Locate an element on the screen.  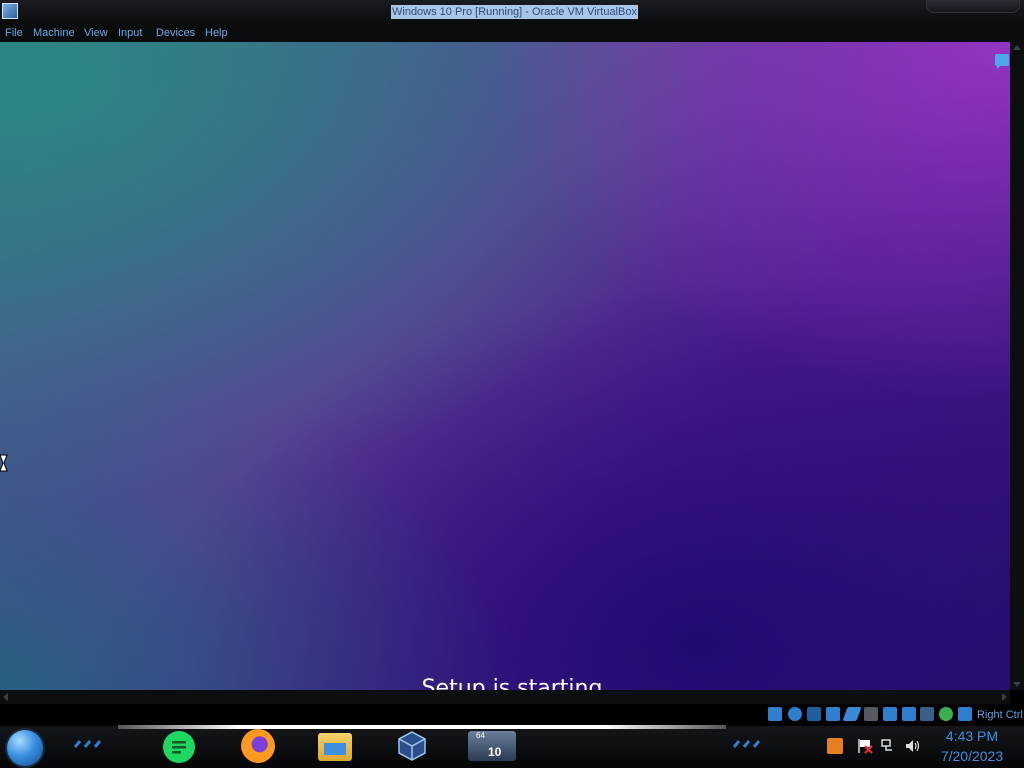
folder-glyph-icon is located at coordinates (335, 749).